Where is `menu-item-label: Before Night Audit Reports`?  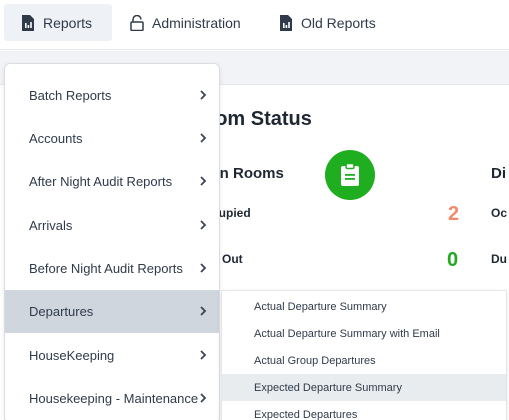
menu-item-label: Before Night Audit Reports is located at coordinates (106, 268).